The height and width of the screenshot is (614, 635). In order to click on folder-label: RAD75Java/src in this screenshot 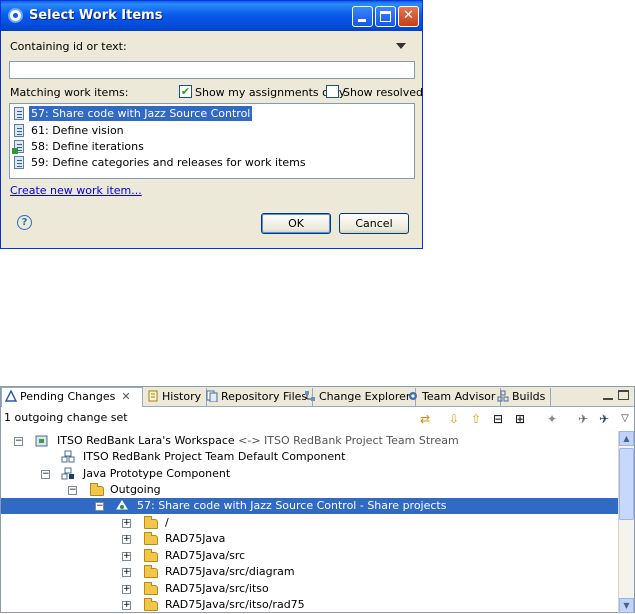, I will do `click(205, 555)`.